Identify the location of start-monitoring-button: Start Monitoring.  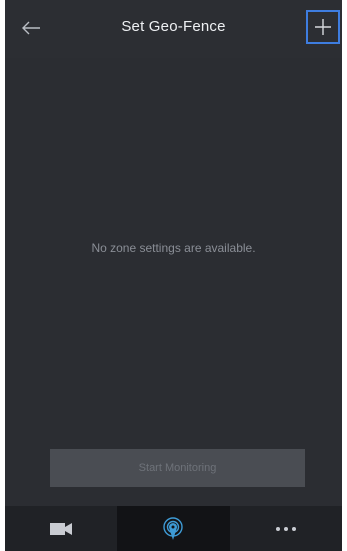
(177, 468).